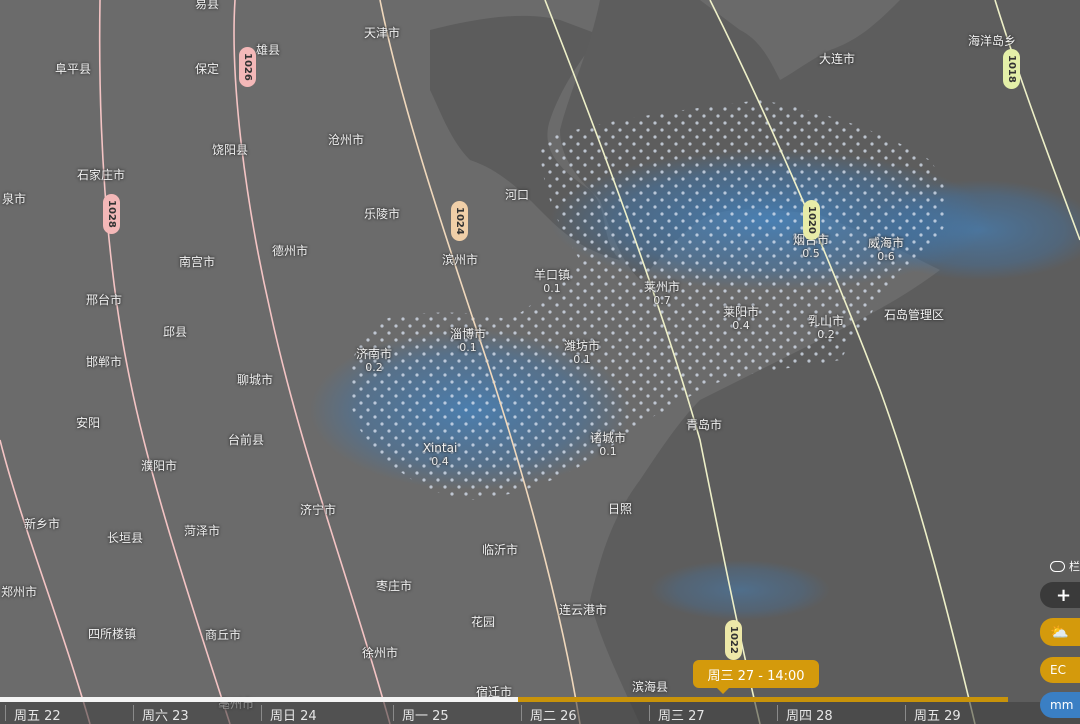 The width and height of the screenshot is (1080, 724). I want to click on city-label: 安阳, so click(88, 423).